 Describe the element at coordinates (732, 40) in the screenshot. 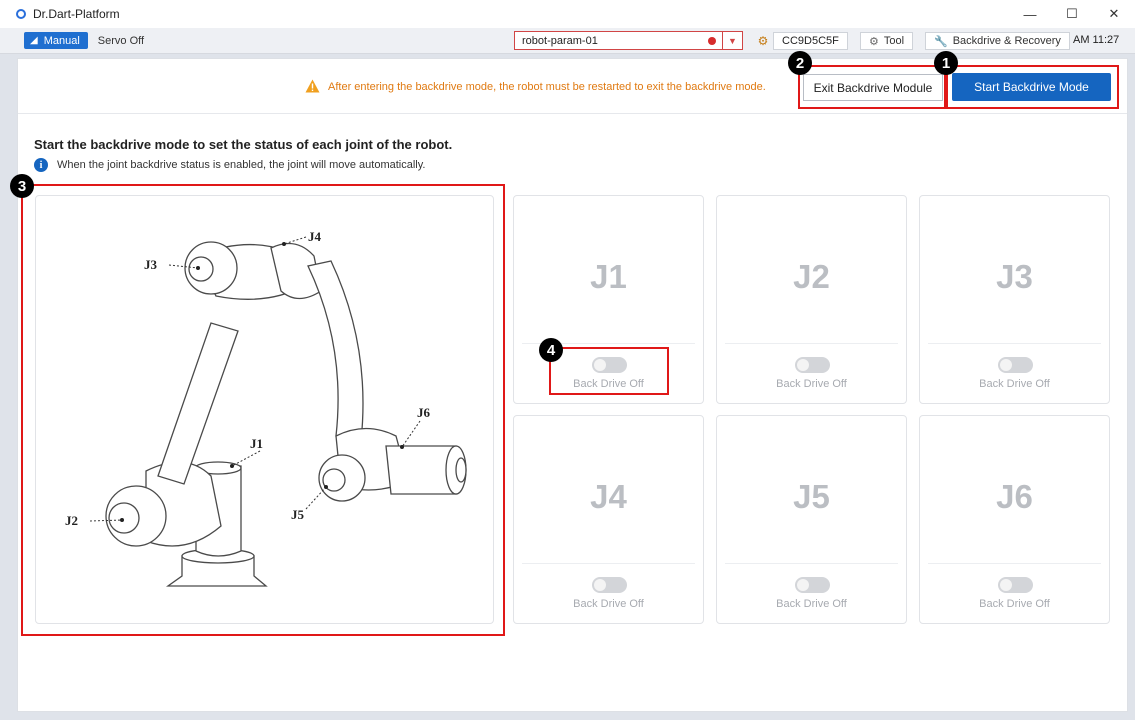

I see `chevron-down-icon: ▼` at that location.